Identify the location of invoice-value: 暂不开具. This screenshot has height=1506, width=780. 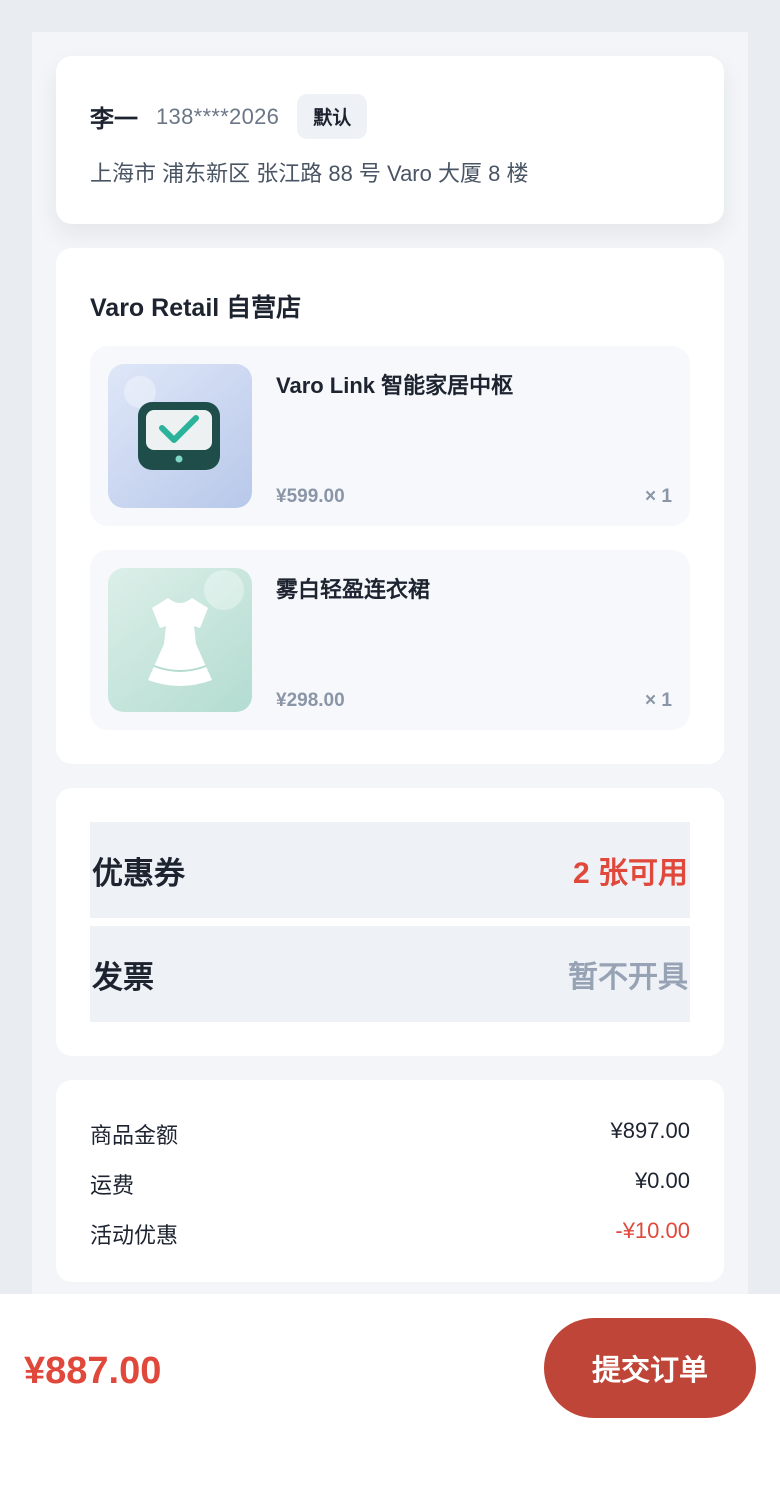
(628, 977).